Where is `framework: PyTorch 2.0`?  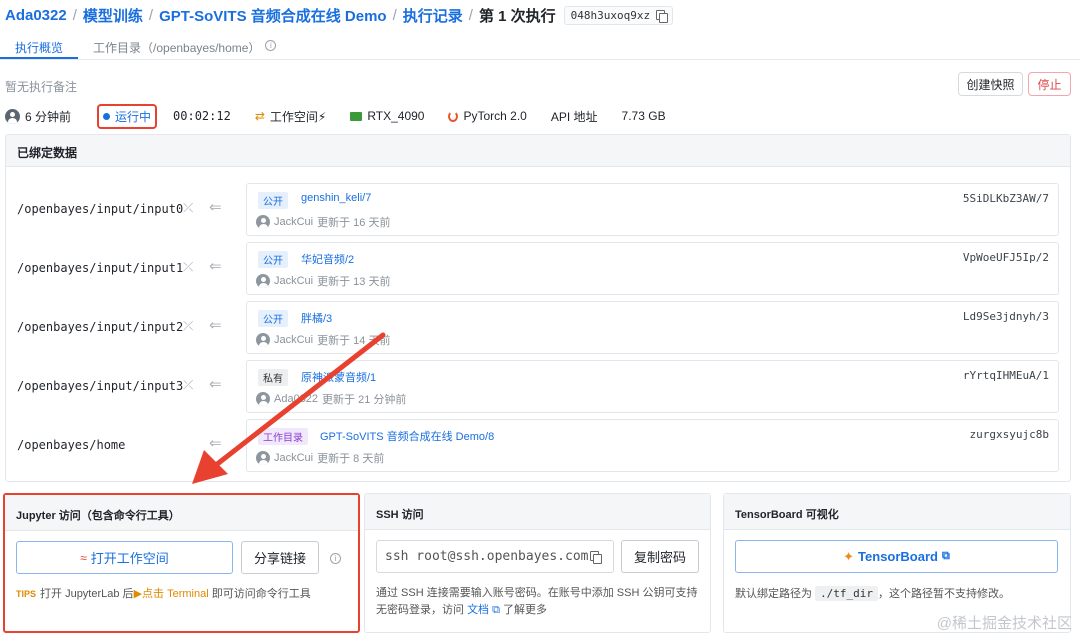
framework: PyTorch 2.0 is located at coordinates (487, 116).